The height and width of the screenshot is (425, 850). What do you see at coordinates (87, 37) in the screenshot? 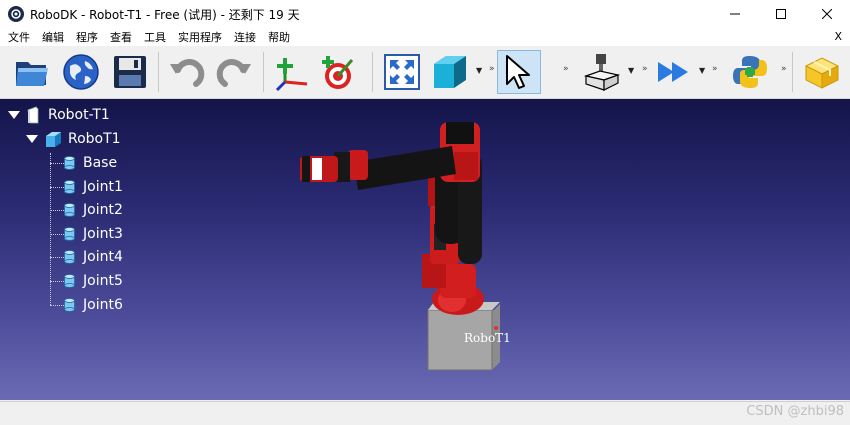
I see `menu-program: 程序` at bounding box center [87, 37].